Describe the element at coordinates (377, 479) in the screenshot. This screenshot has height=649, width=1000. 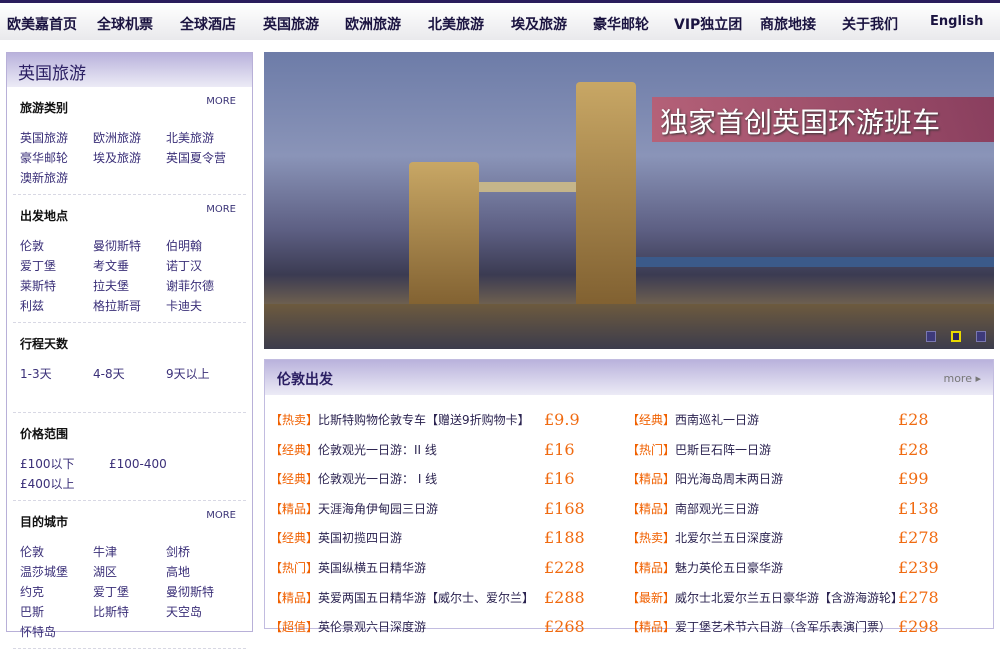
I see `tour-name: 伦敦观光一日游： I 线` at that location.